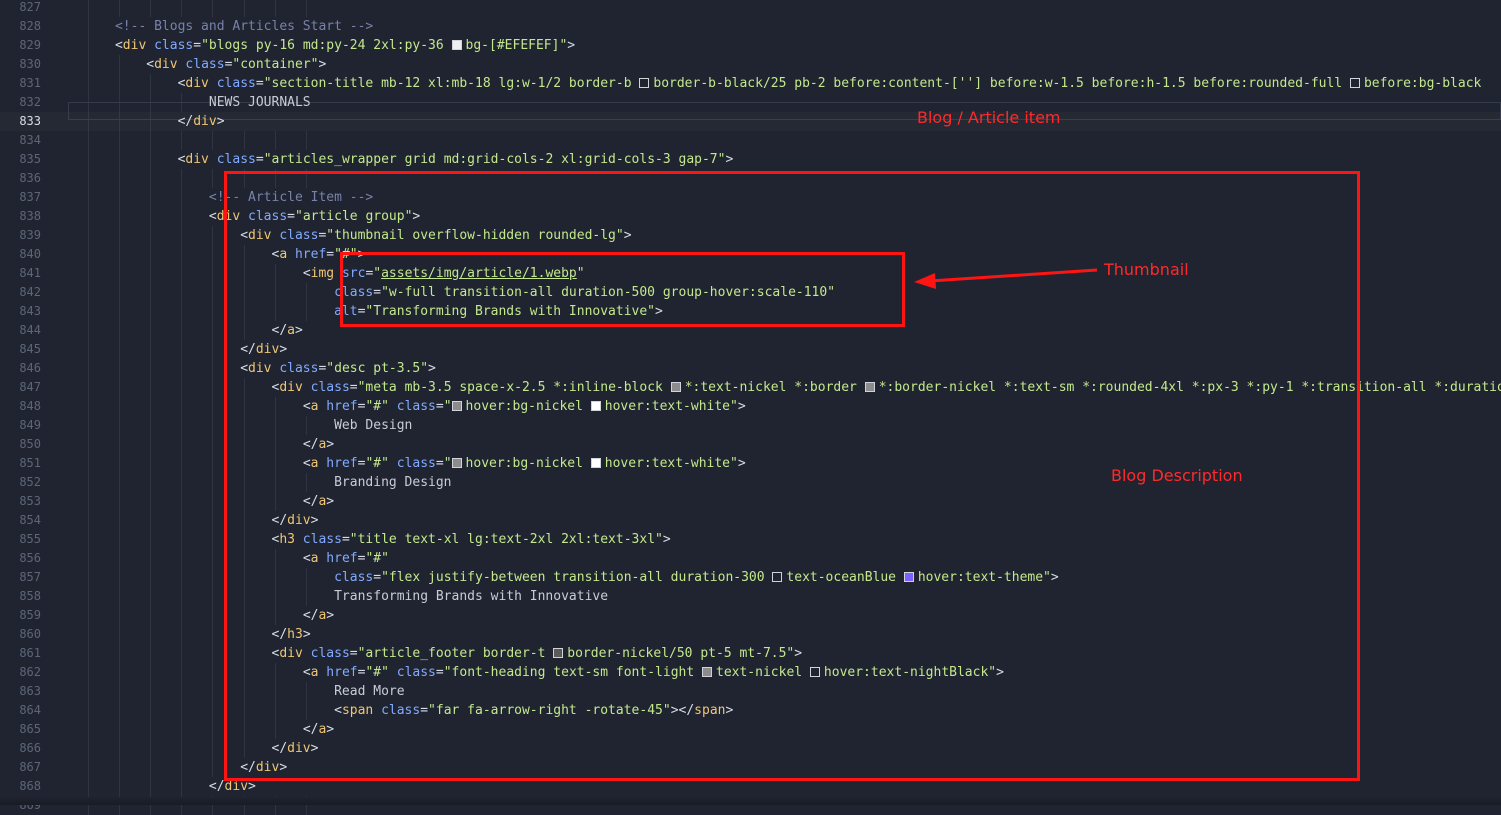  What do you see at coordinates (1177, 475) in the screenshot?
I see `blog-description-label: Blog Description` at bounding box center [1177, 475].